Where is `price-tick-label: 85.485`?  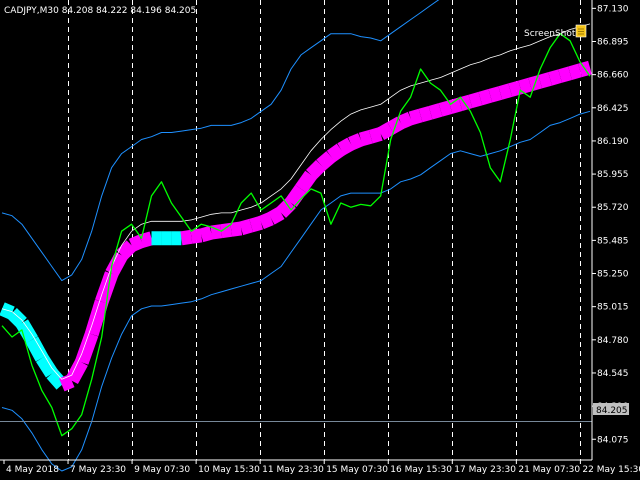 price-tick-label: 85.485 is located at coordinates (613, 241).